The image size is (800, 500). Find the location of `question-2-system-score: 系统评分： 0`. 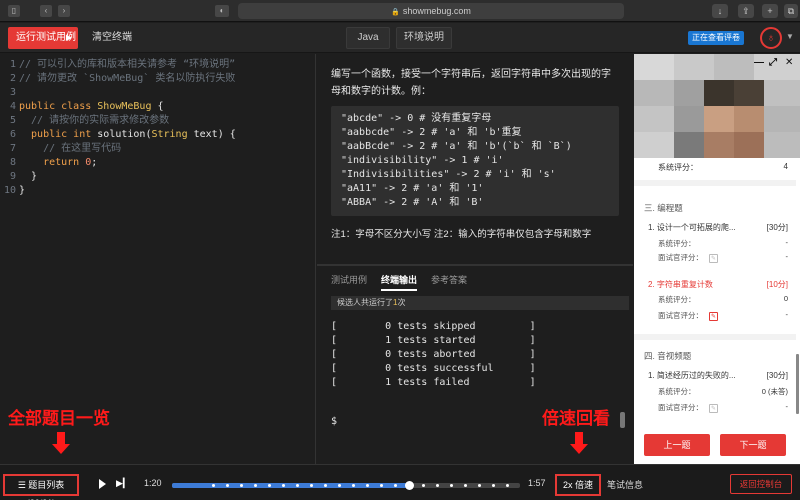

question-2-system-score: 系统评分： 0 is located at coordinates (726, 299).